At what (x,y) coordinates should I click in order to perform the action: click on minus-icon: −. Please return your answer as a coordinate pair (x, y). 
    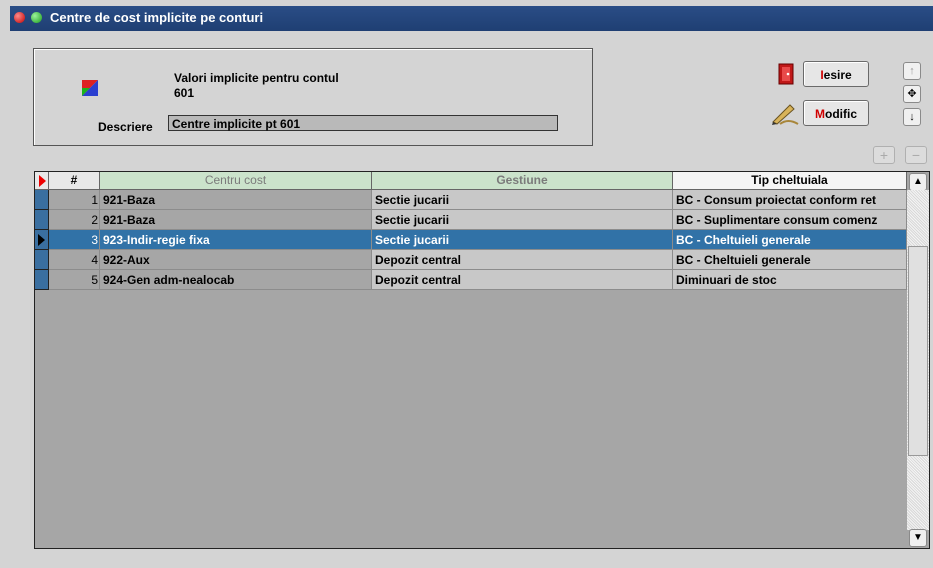
    Looking at the image, I should click on (916, 155).